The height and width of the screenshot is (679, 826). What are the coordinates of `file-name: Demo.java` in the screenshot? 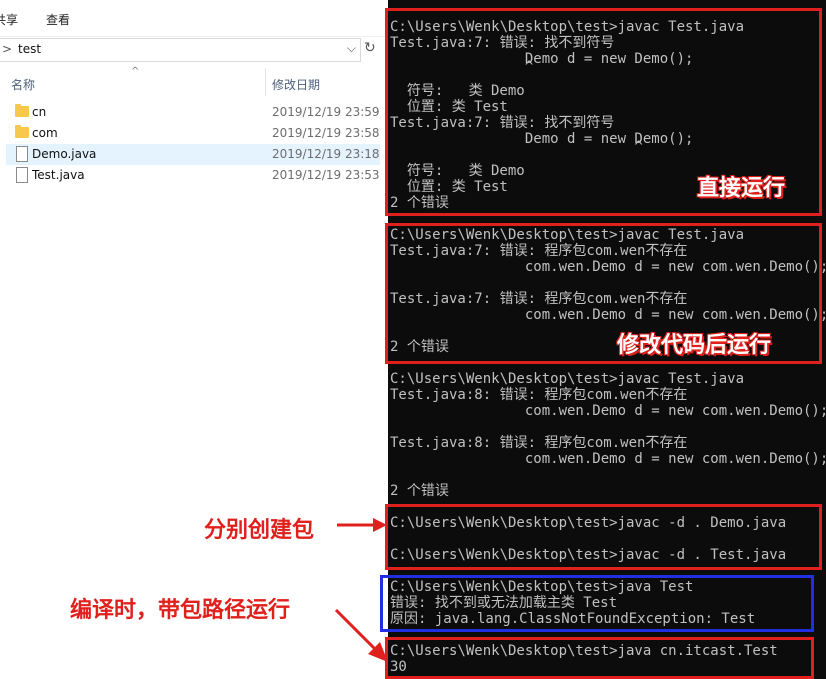 It's located at (64, 154).